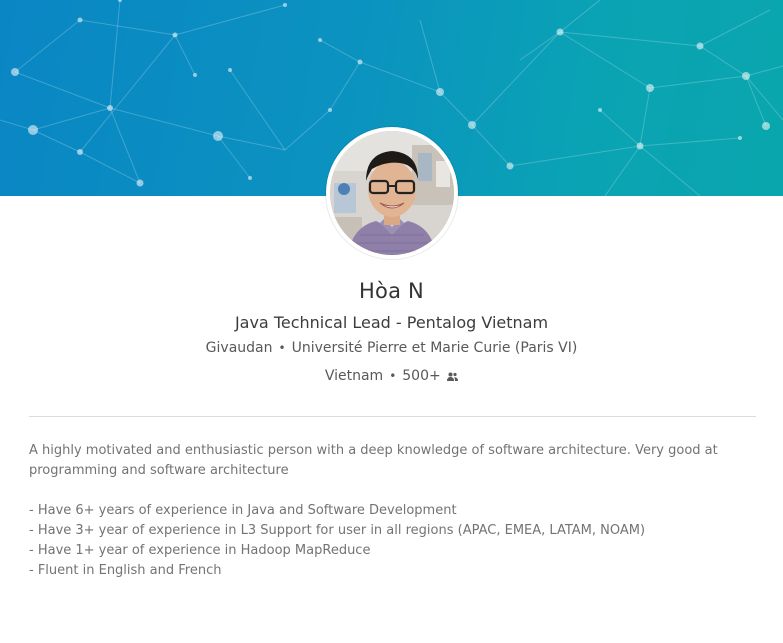  I want to click on profile-photo-image, so click(392, 193).